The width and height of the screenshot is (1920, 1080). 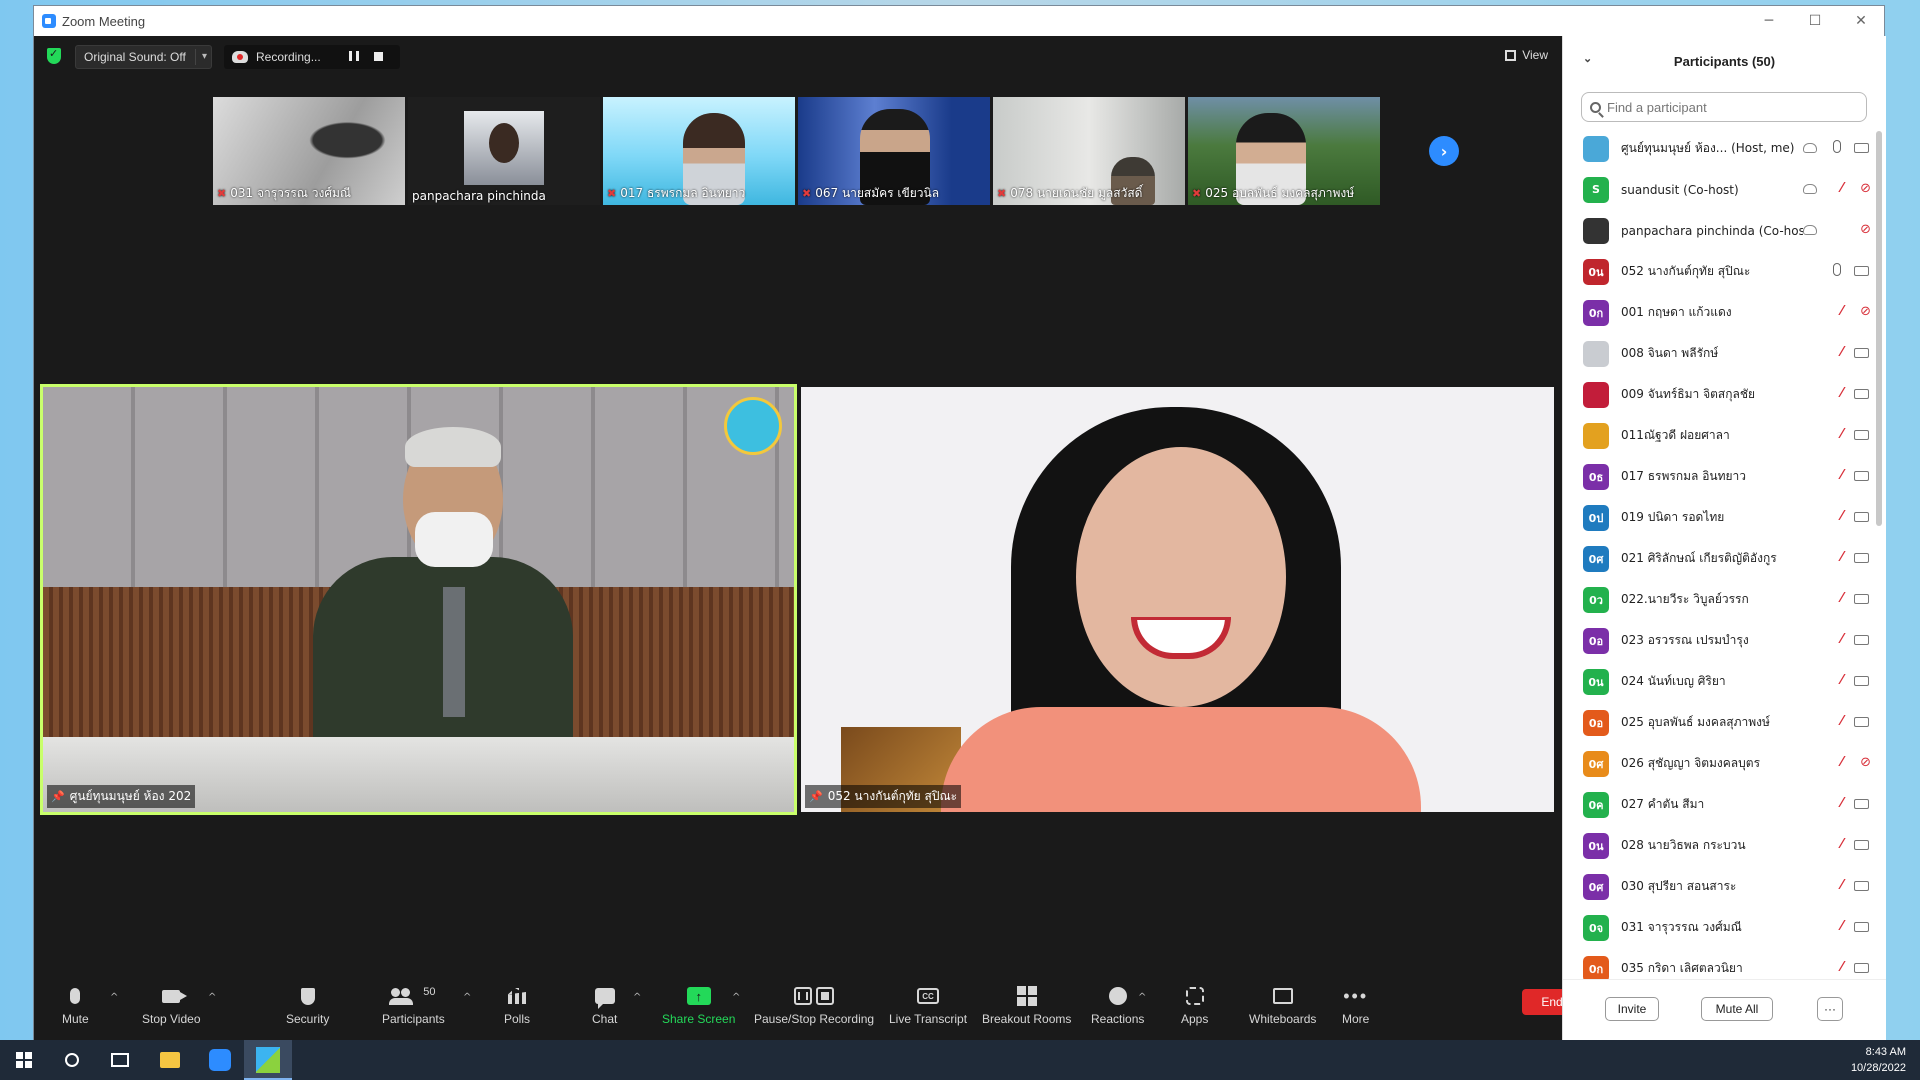 I want to click on participant-row: 0น 052 นางกันต์กุทัย สุปิณะ, so click(x=1721, y=271).